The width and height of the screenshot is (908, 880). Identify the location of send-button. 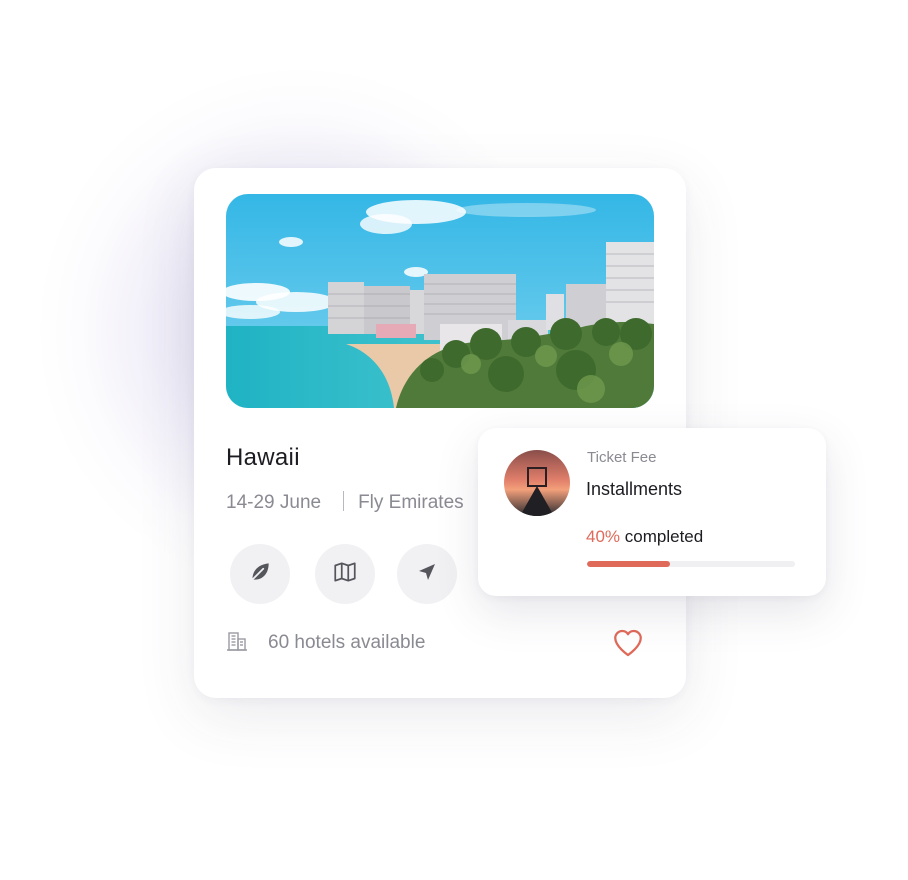
(427, 574).